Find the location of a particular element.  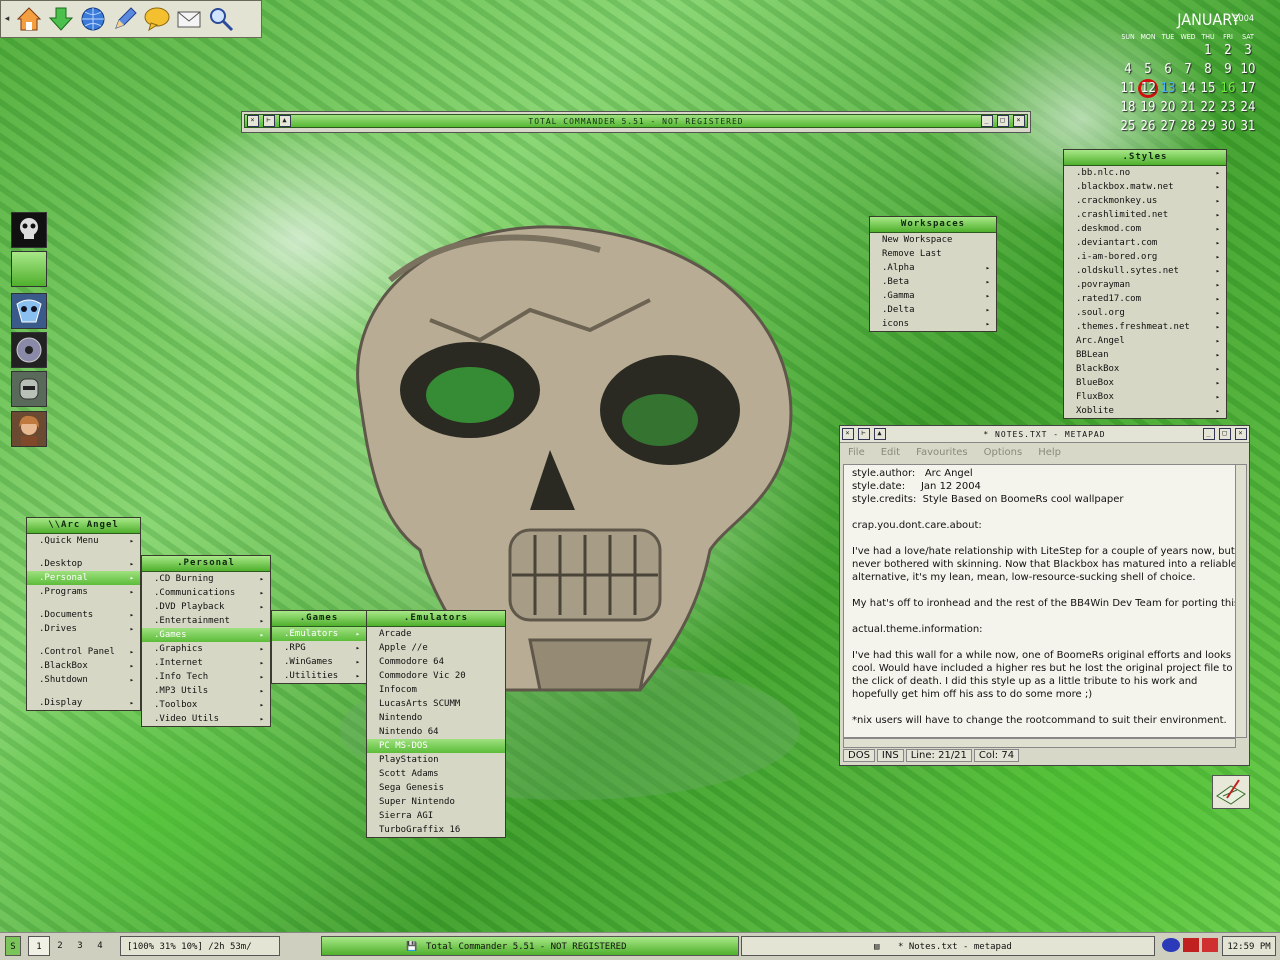

root-menu-item: .Shutdown is located at coordinates (83, 680).